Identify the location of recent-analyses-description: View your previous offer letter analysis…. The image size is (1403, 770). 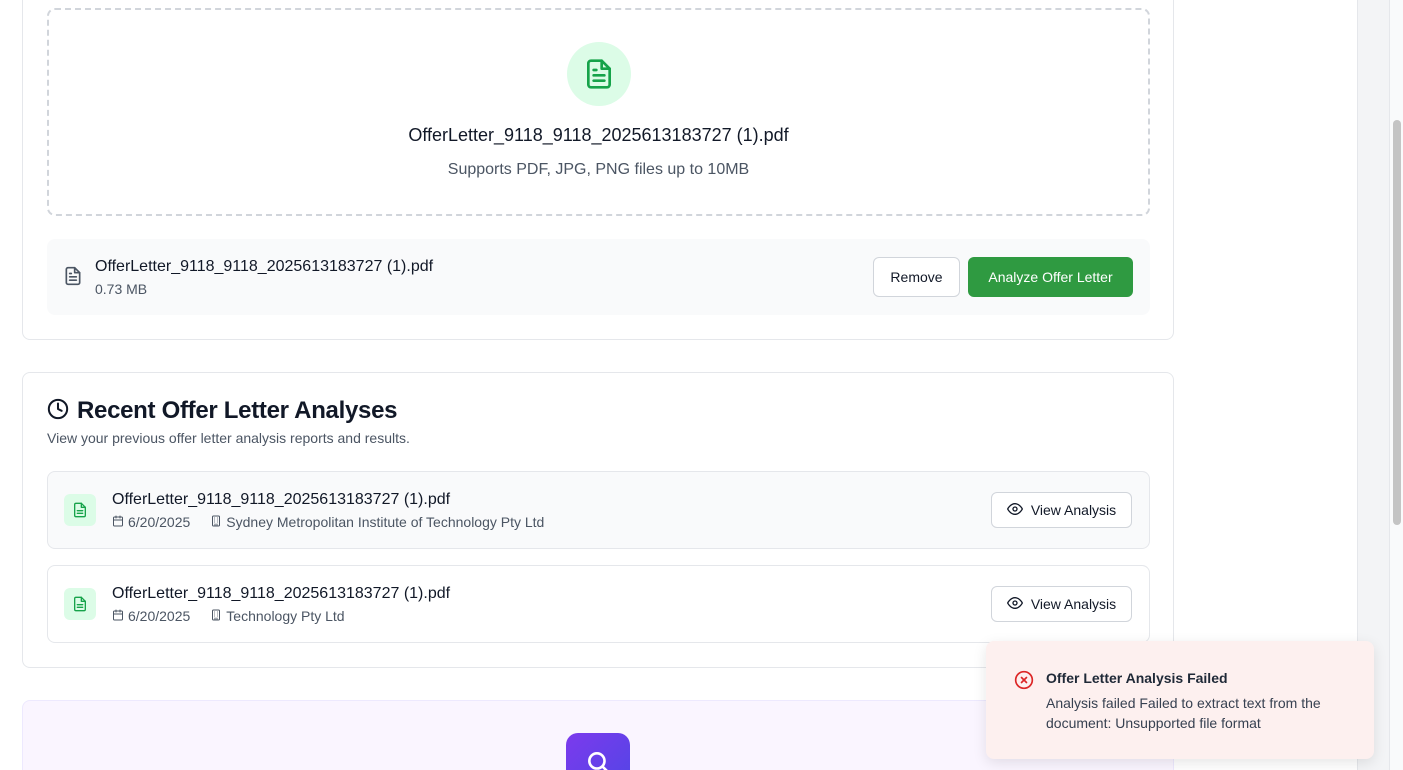
(228, 438).